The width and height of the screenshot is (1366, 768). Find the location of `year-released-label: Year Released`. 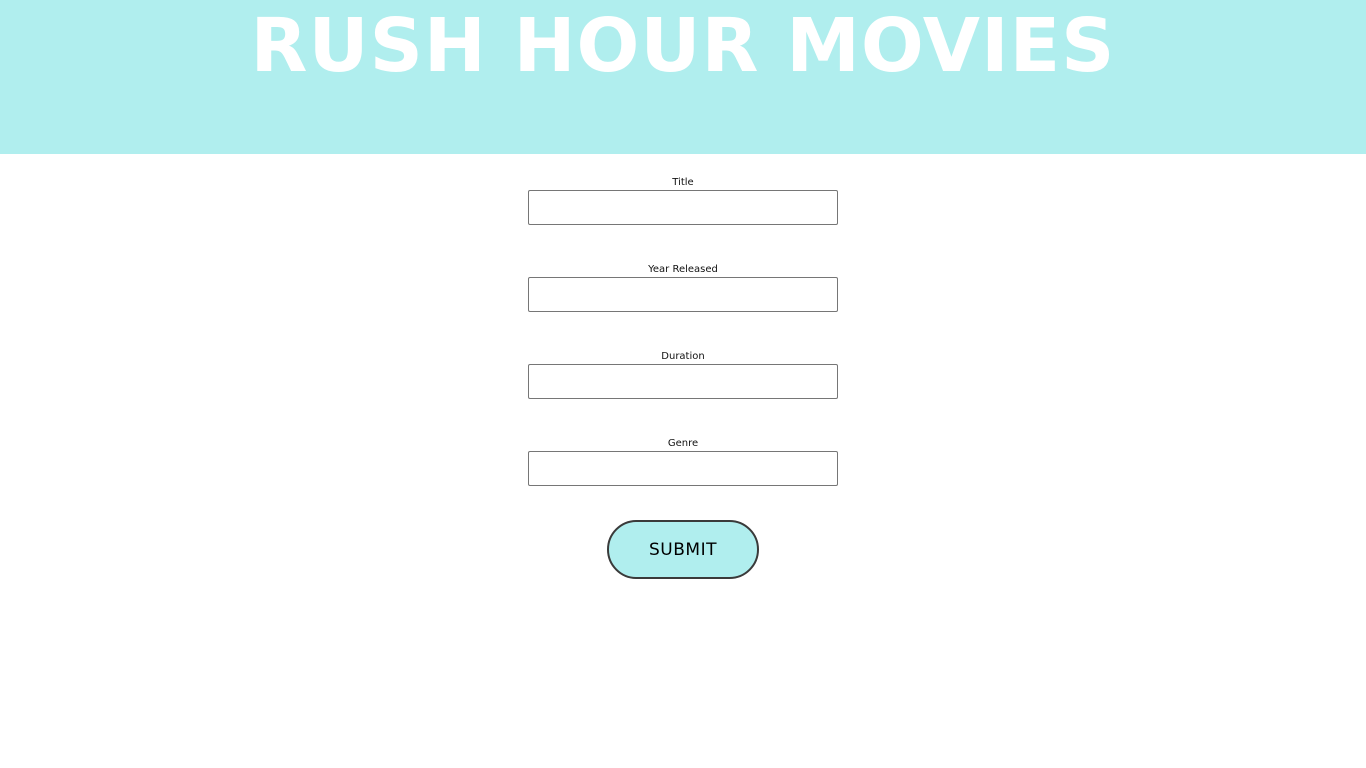

year-released-label: Year Released is located at coordinates (683, 269).